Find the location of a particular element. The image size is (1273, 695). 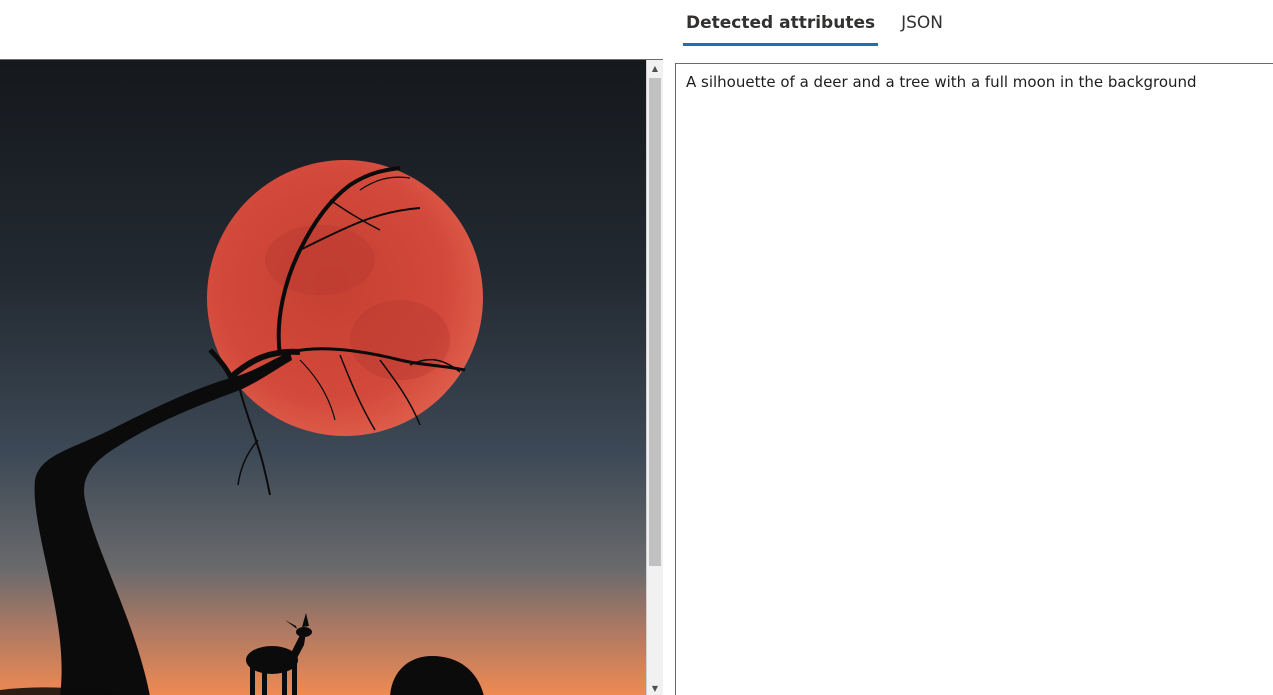

tab-detected-attributes: Detected attributes is located at coordinates (781, 23).